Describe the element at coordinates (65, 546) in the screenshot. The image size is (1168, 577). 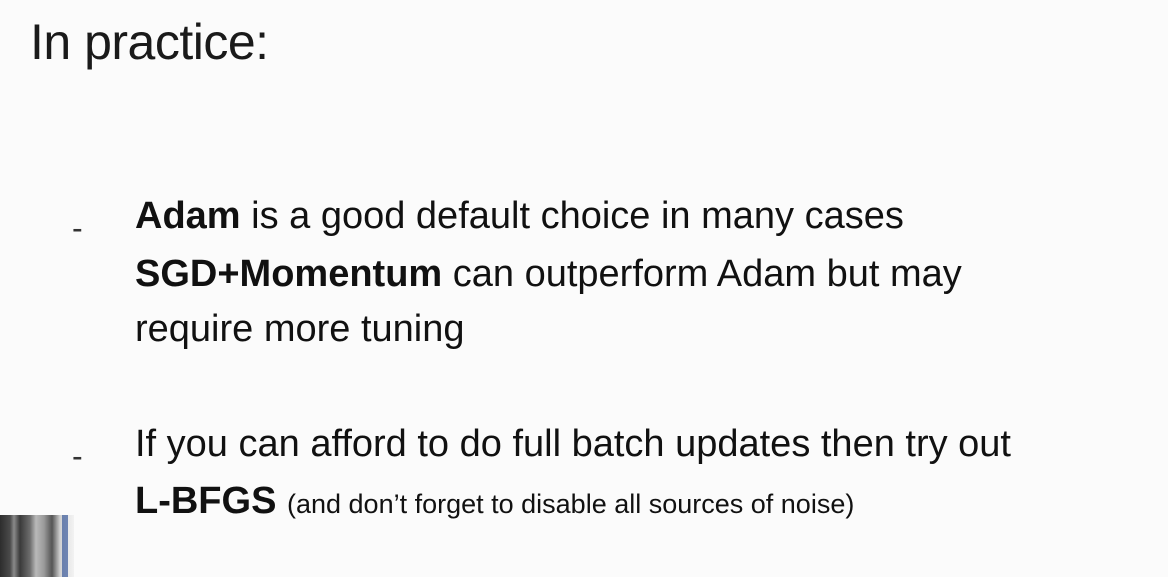
I see `webcam-stripe` at that location.